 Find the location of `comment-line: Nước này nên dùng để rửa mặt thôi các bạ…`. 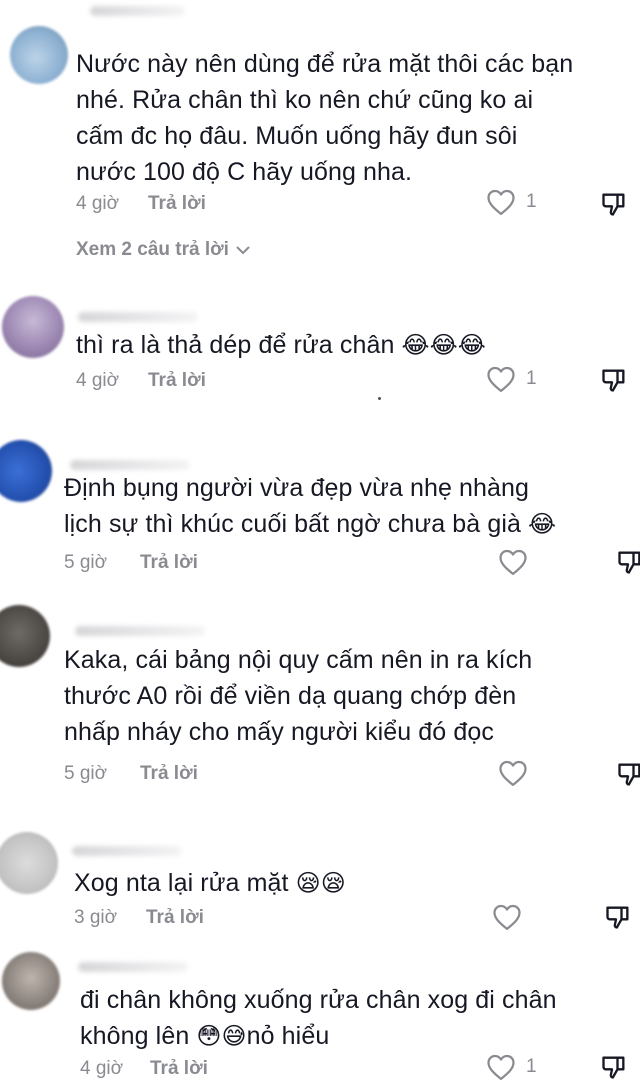

comment-line: Nước này nên dùng để rửa mặt thôi các bạ… is located at coordinates (325, 64).